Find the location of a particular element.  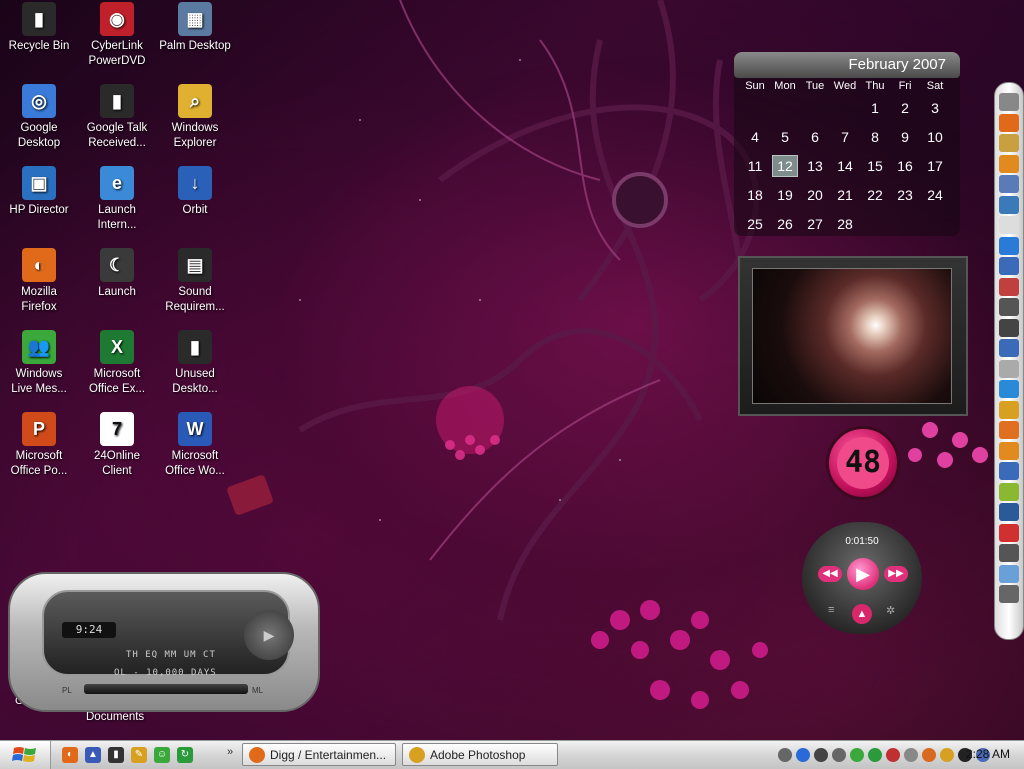

film-icon is located at coordinates (1009, 307).